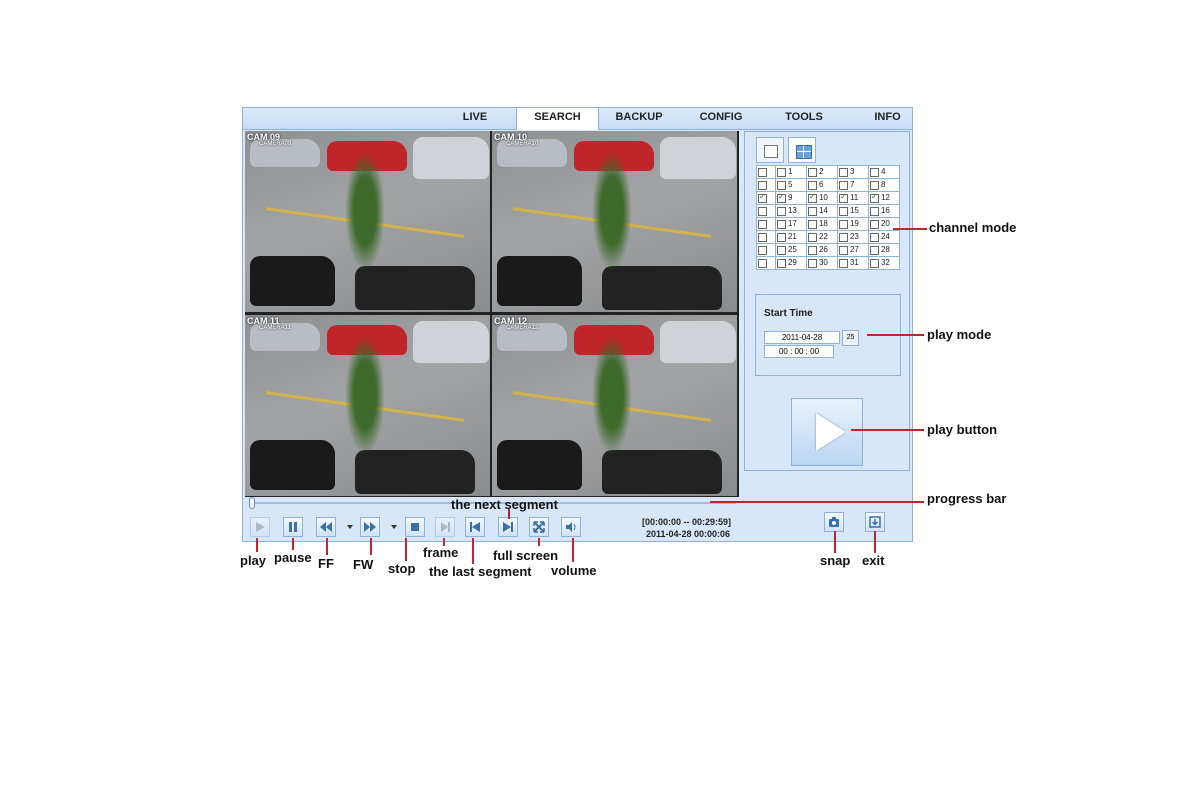  I want to click on camera-view-09: CAM 09 CAMERA09, so click(367, 221).